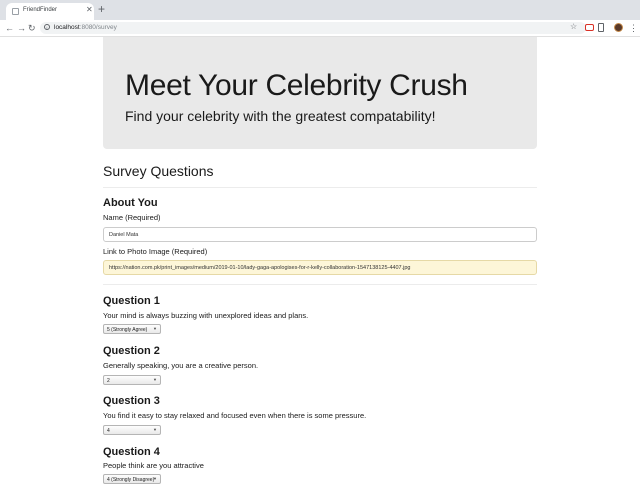 The image size is (640, 484). I want to click on question-4-text: People think are you attractive, so click(153, 465).